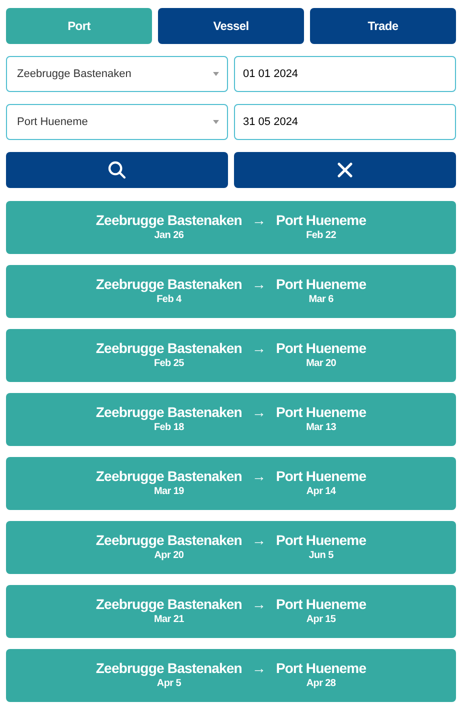  I want to click on tab: Vessel, so click(231, 26).